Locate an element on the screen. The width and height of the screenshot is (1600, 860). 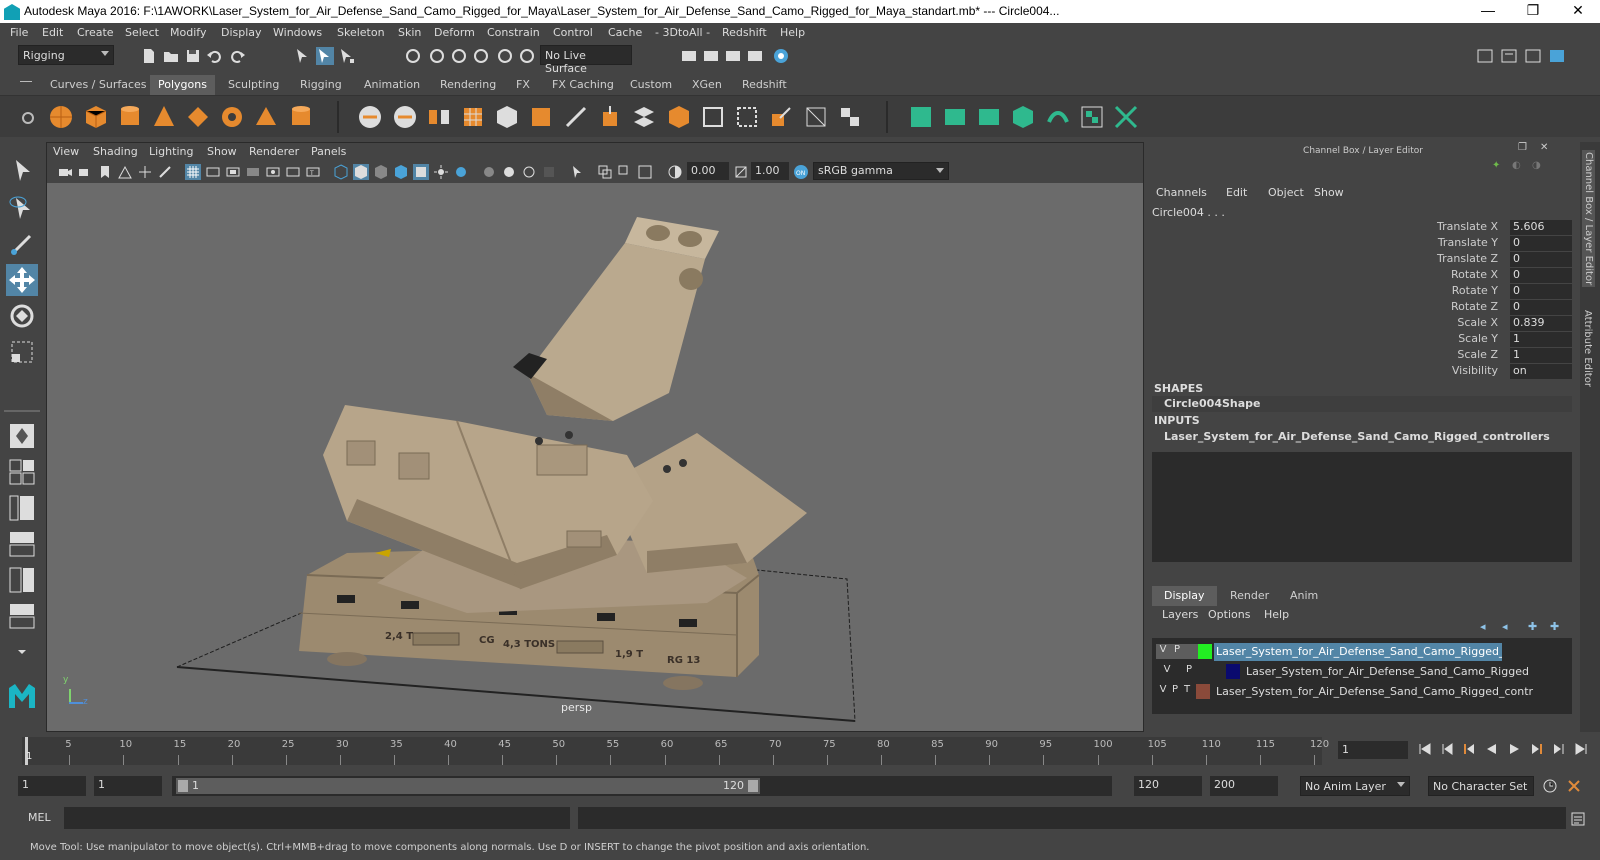
animation-preferences-icon is located at coordinates (1574, 786).